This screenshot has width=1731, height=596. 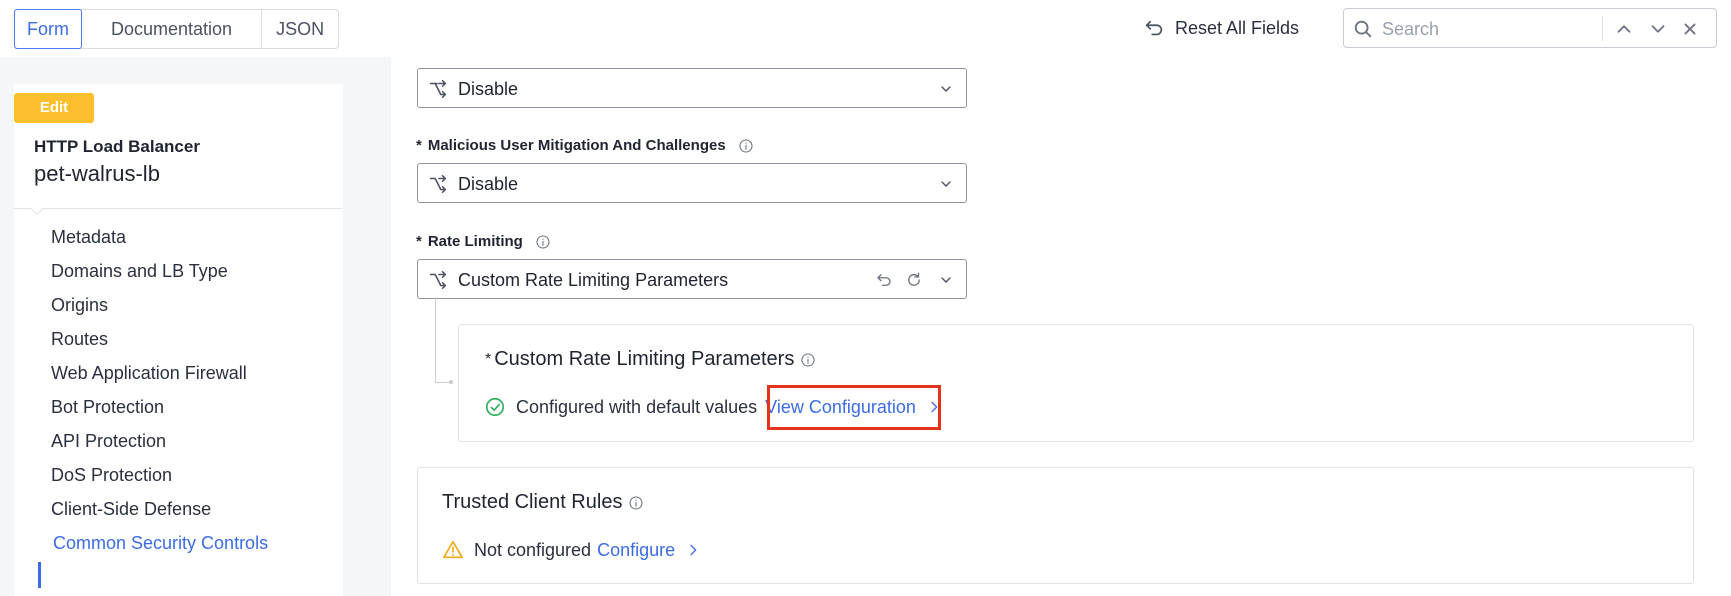 I want to click on sidebar-item-api-protection: API Protection, so click(x=108, y=441).